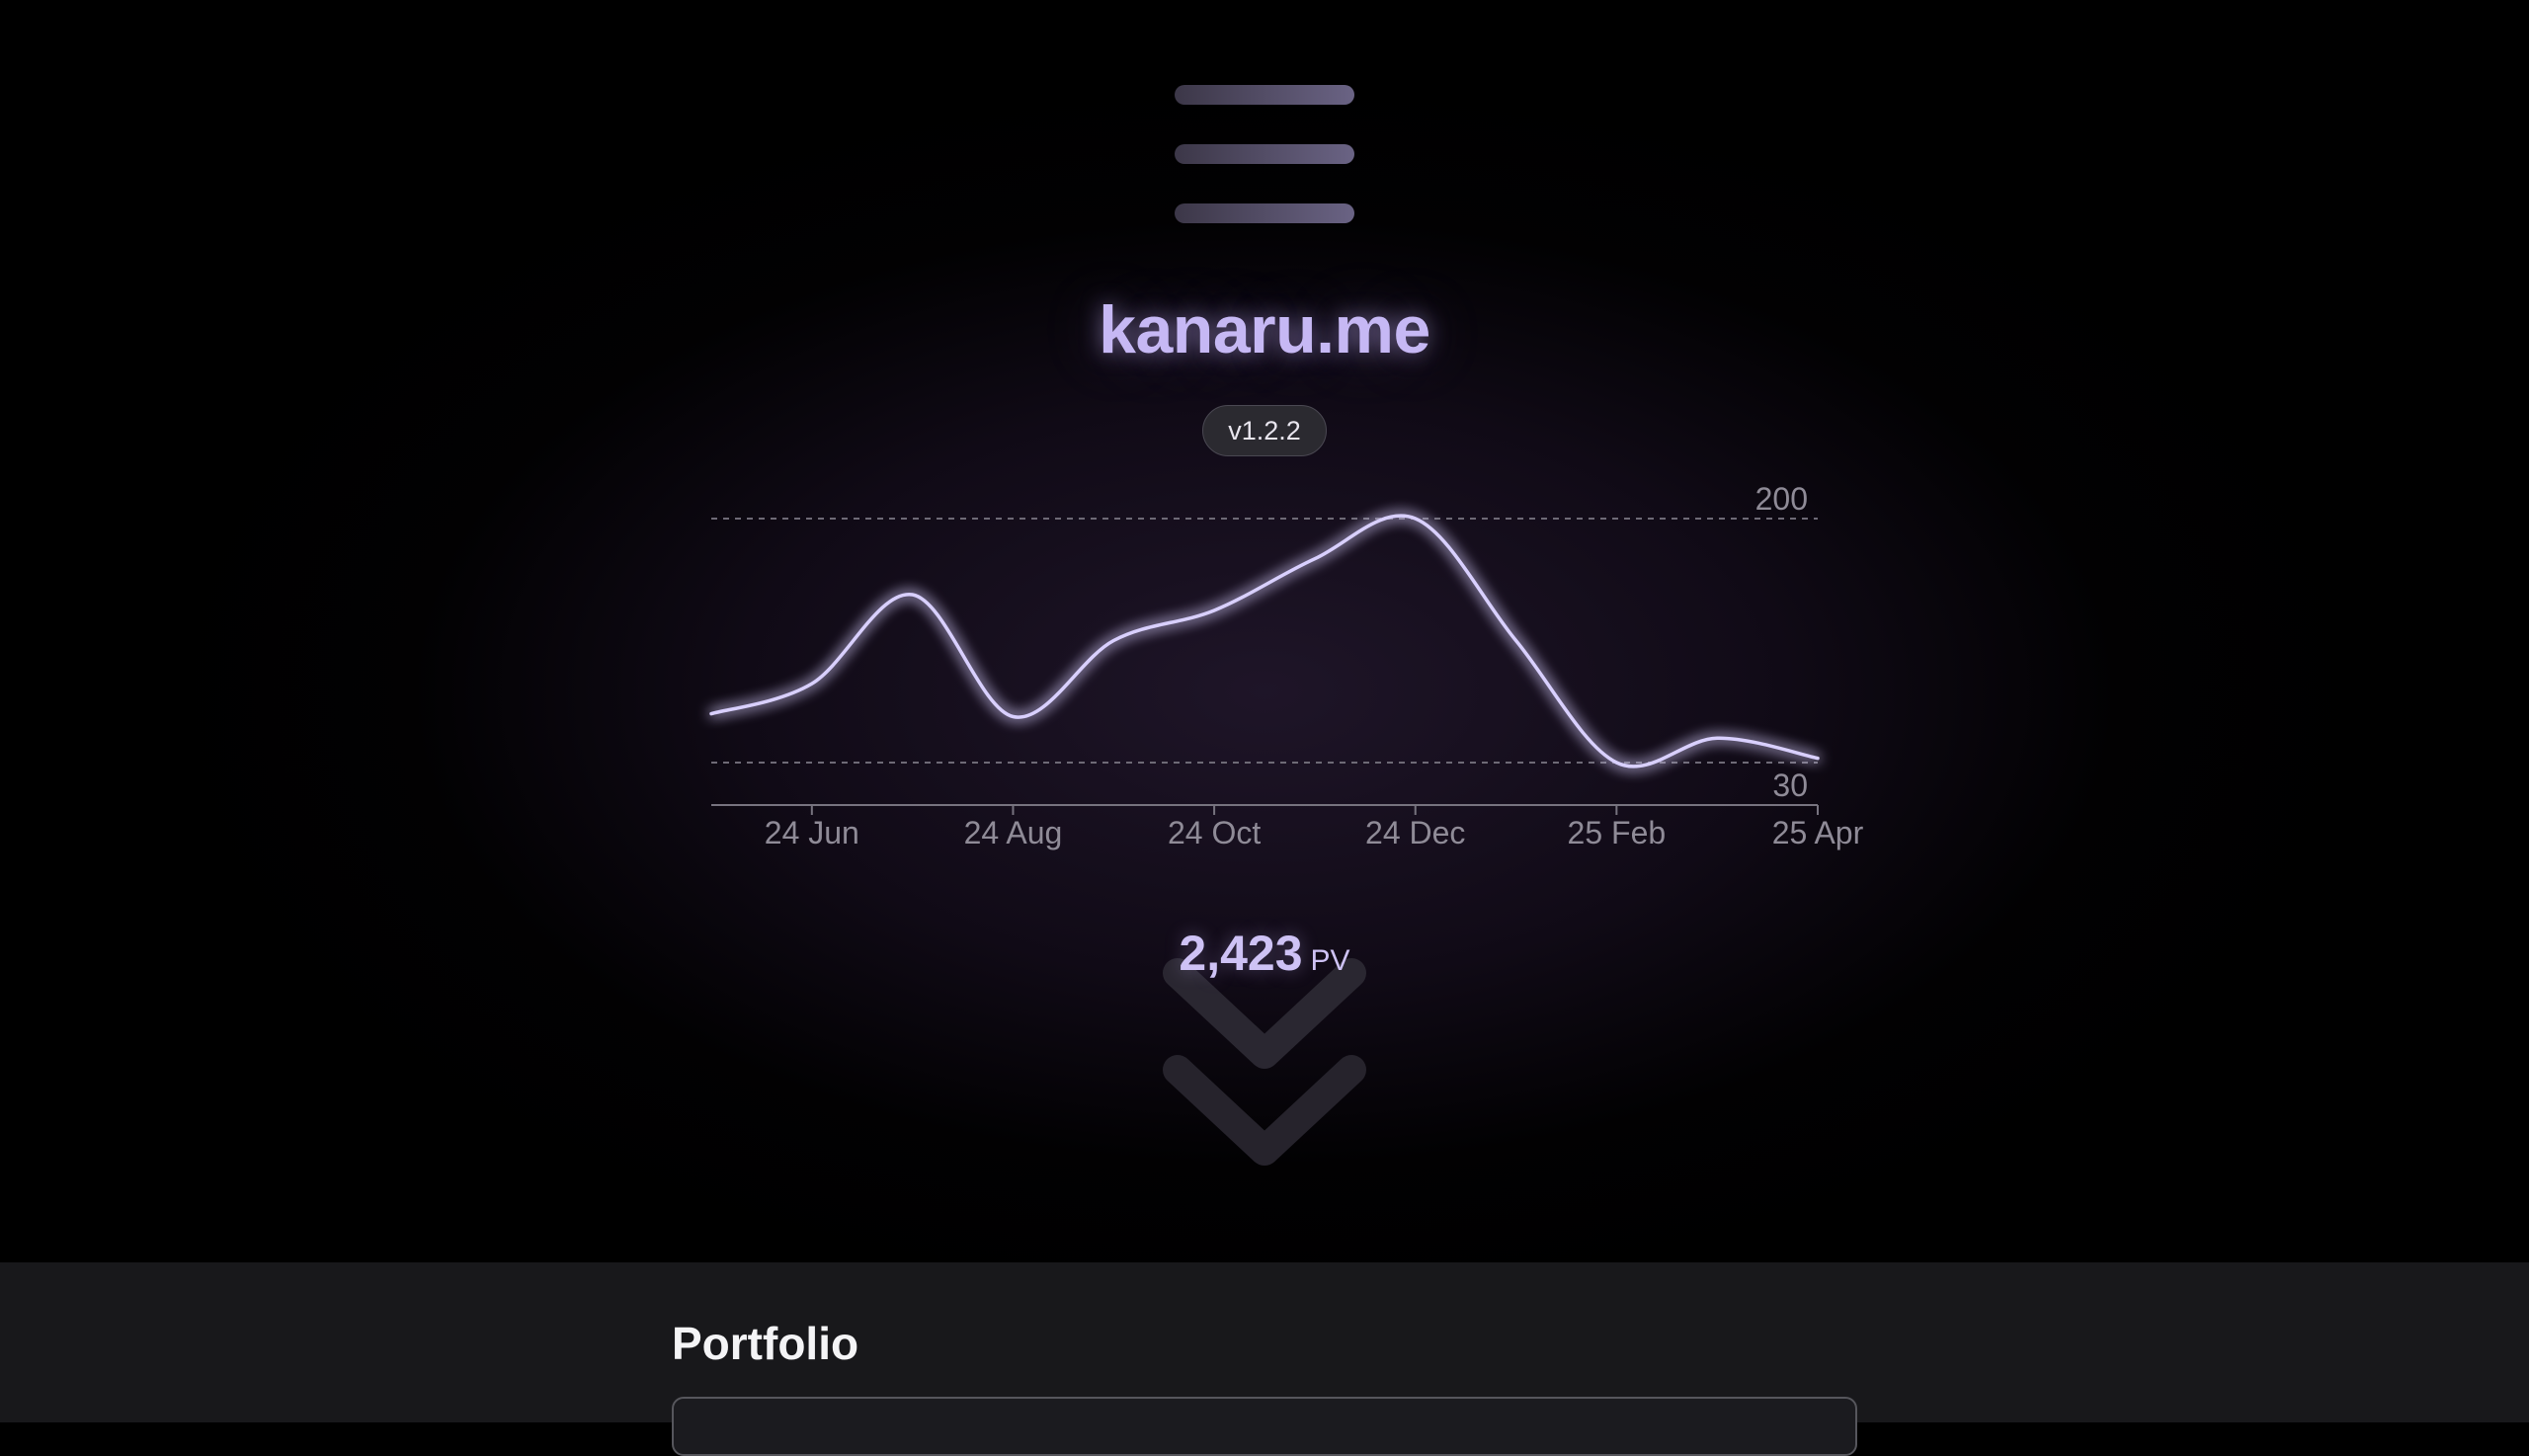 The height and width of the screenshot is (1456, 2529). I want to click on x-tick-label: 24 Oct, so click(1214, 832).